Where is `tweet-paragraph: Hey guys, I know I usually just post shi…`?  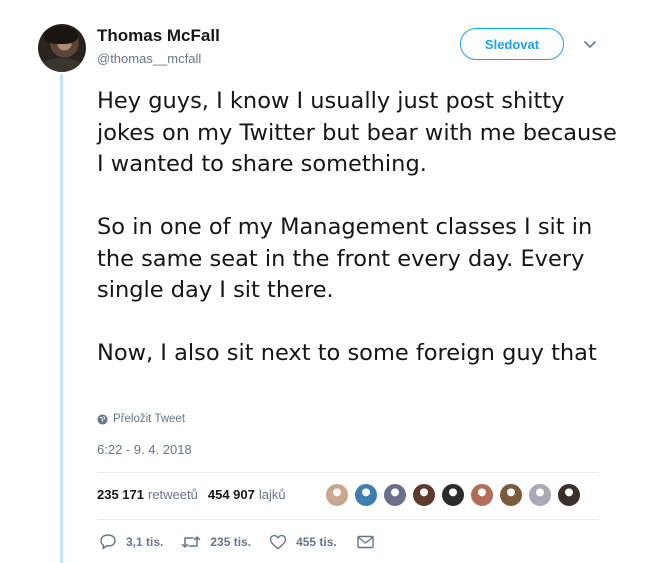 tweet-paragraph: Hey guys, I know I usually just post shi… is located at coordinates (357, 132).